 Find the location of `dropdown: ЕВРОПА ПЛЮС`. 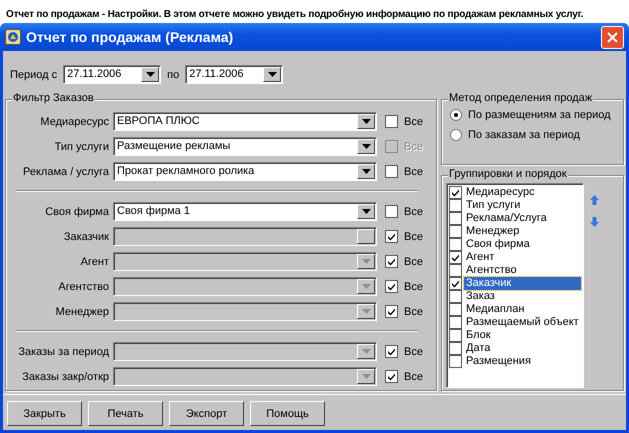

dropdown: ЕВРОПА ПЛЮС is located at coordinates (245, 121).